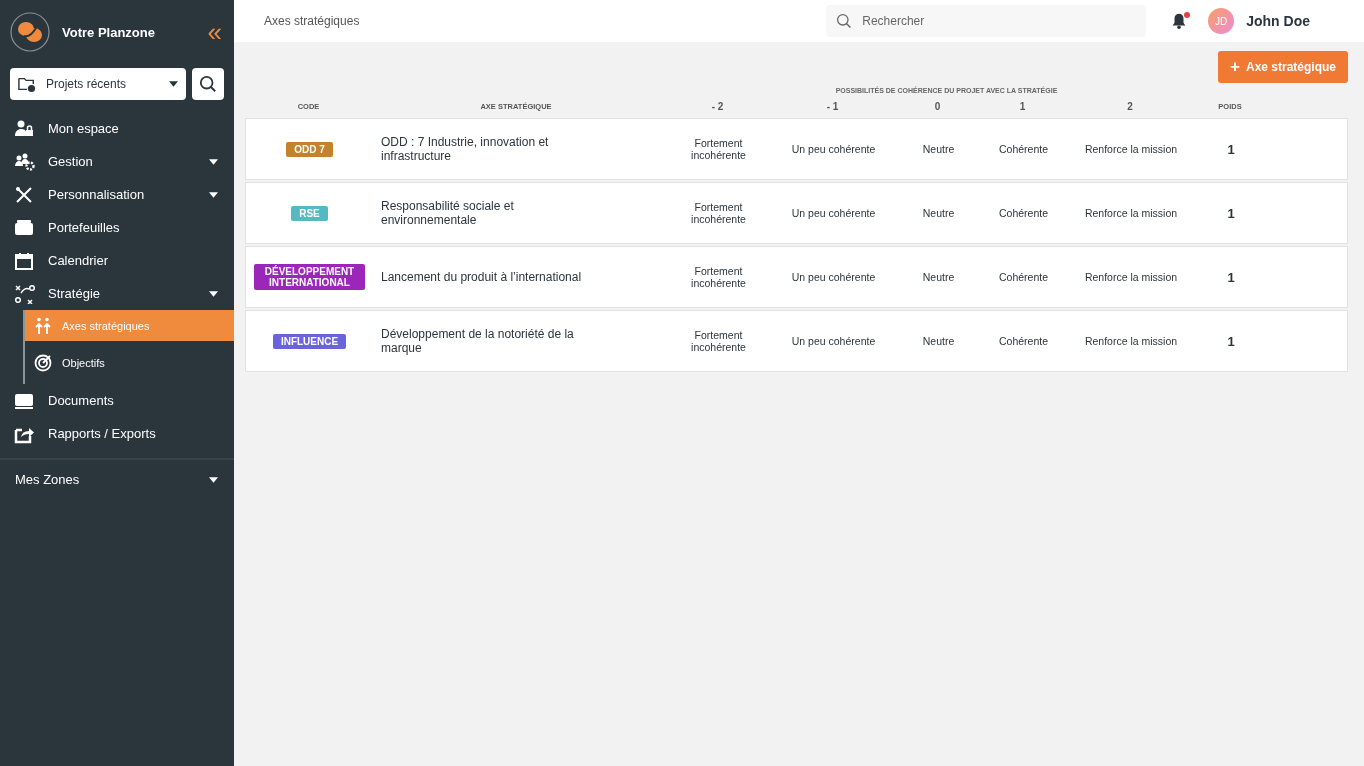 The height and width of the screenshot is (766, 1364). I want to click on nav-item: Personnalisation, so click(117, 194).